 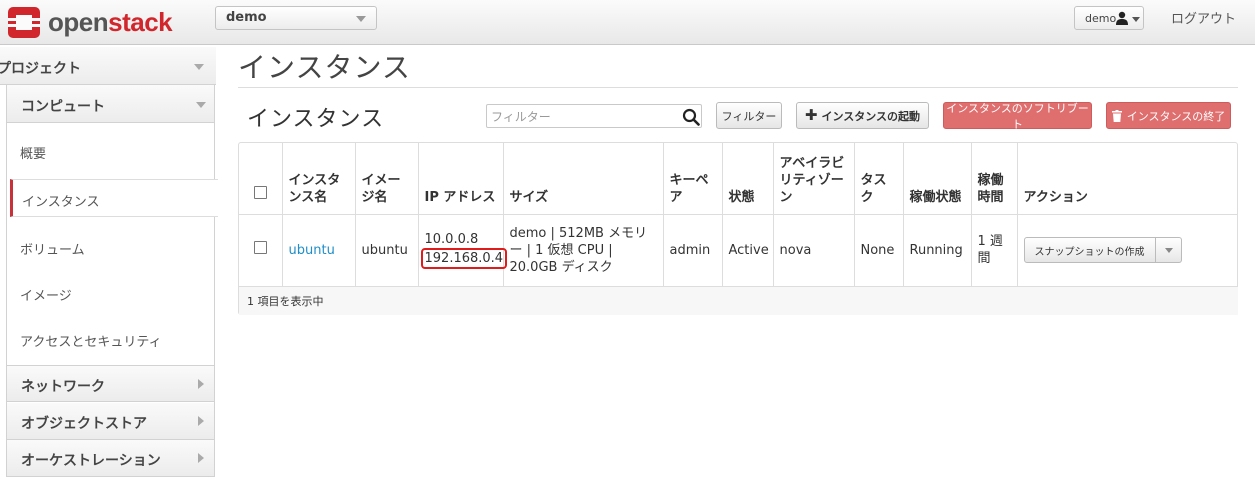 I want to click on column-header-ip: IP アドレス, so click(x=461, y=178).